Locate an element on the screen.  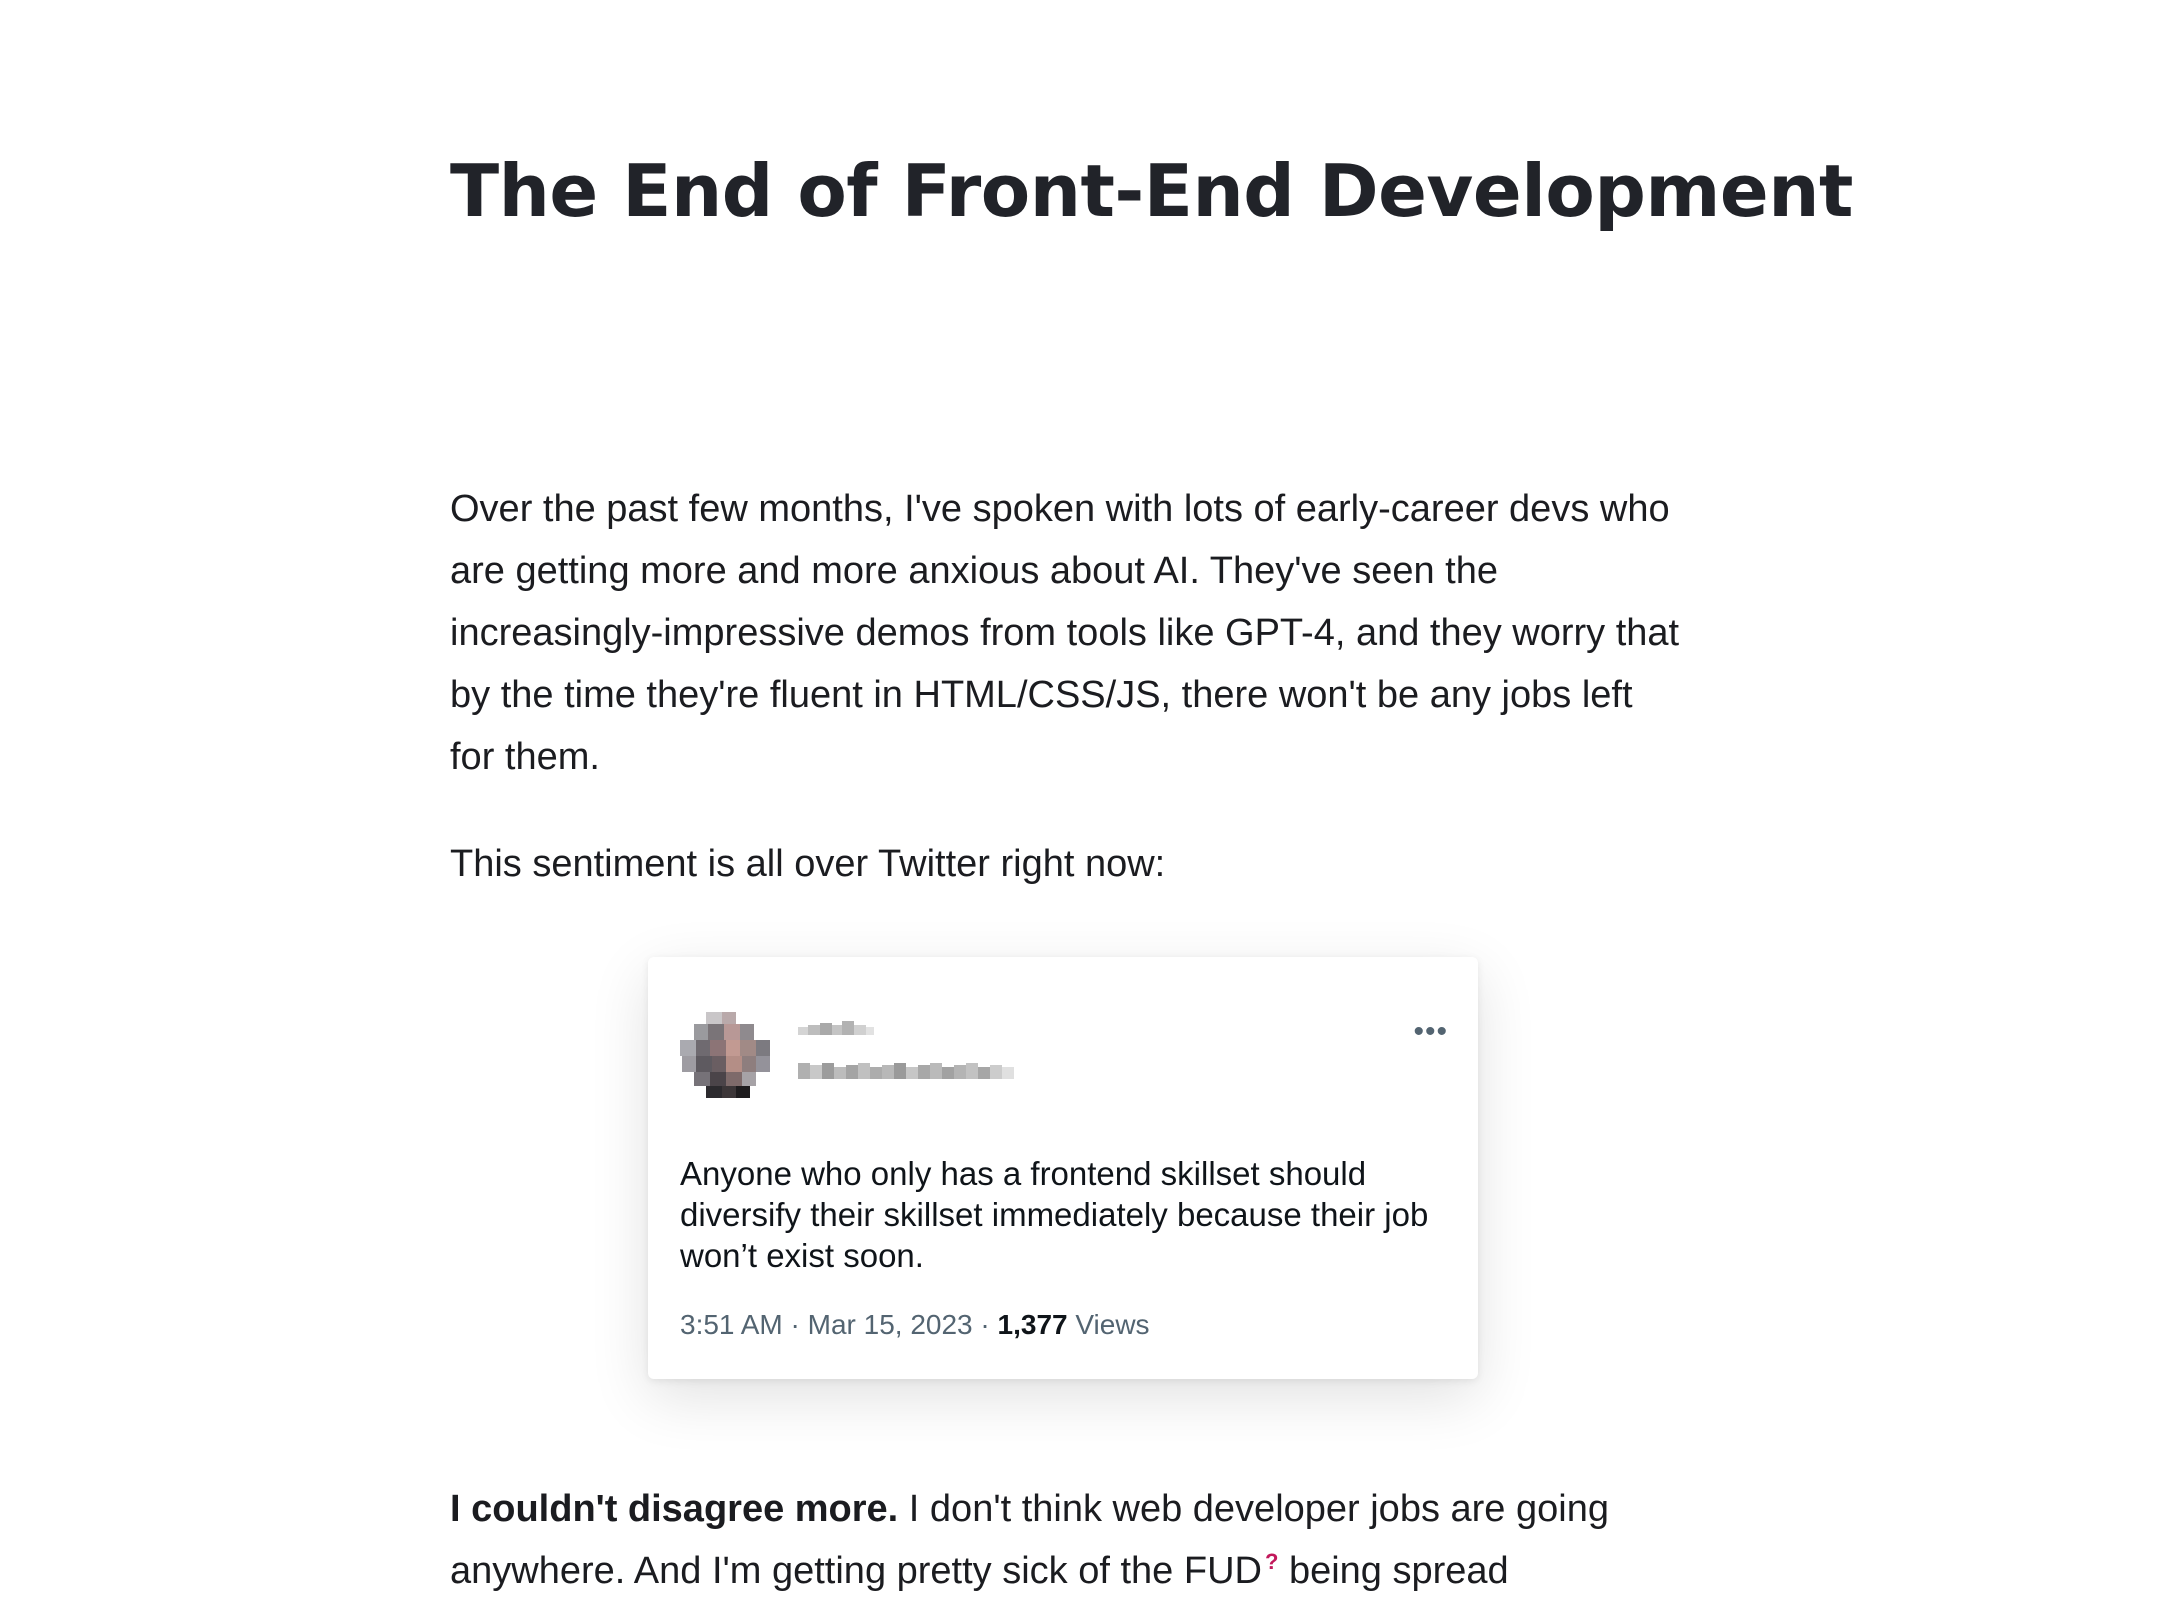
views-label: Views is located at coordinates (1108, 1324).